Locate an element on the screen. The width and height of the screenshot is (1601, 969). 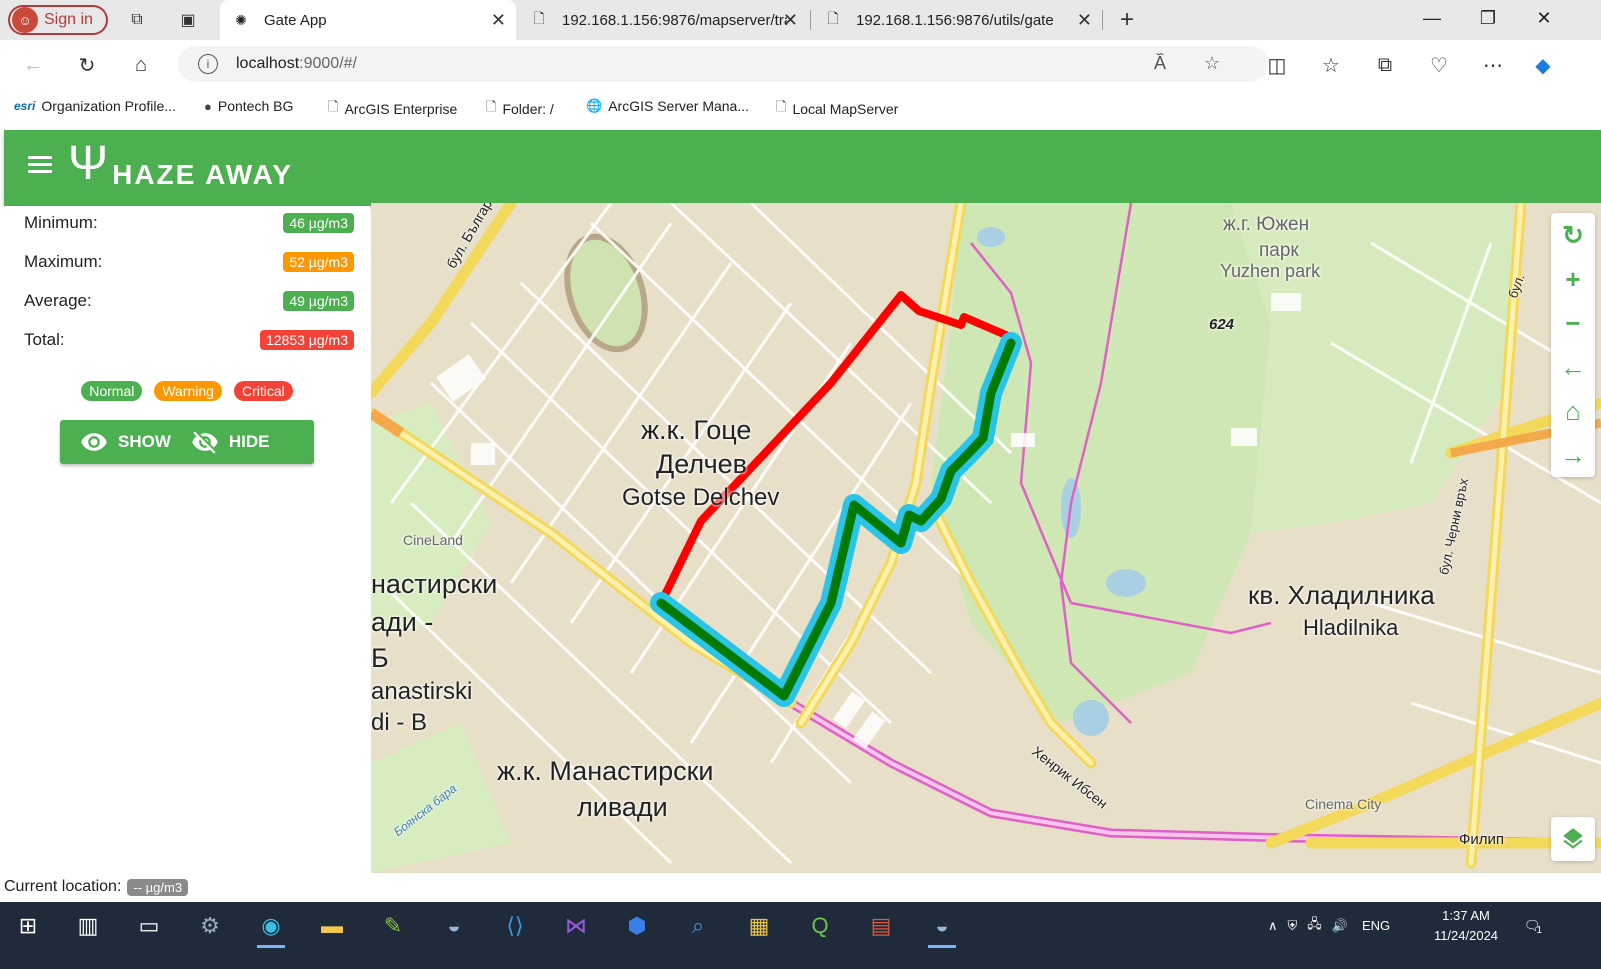
site-info-icon: i is located at coordinates (208, 64).